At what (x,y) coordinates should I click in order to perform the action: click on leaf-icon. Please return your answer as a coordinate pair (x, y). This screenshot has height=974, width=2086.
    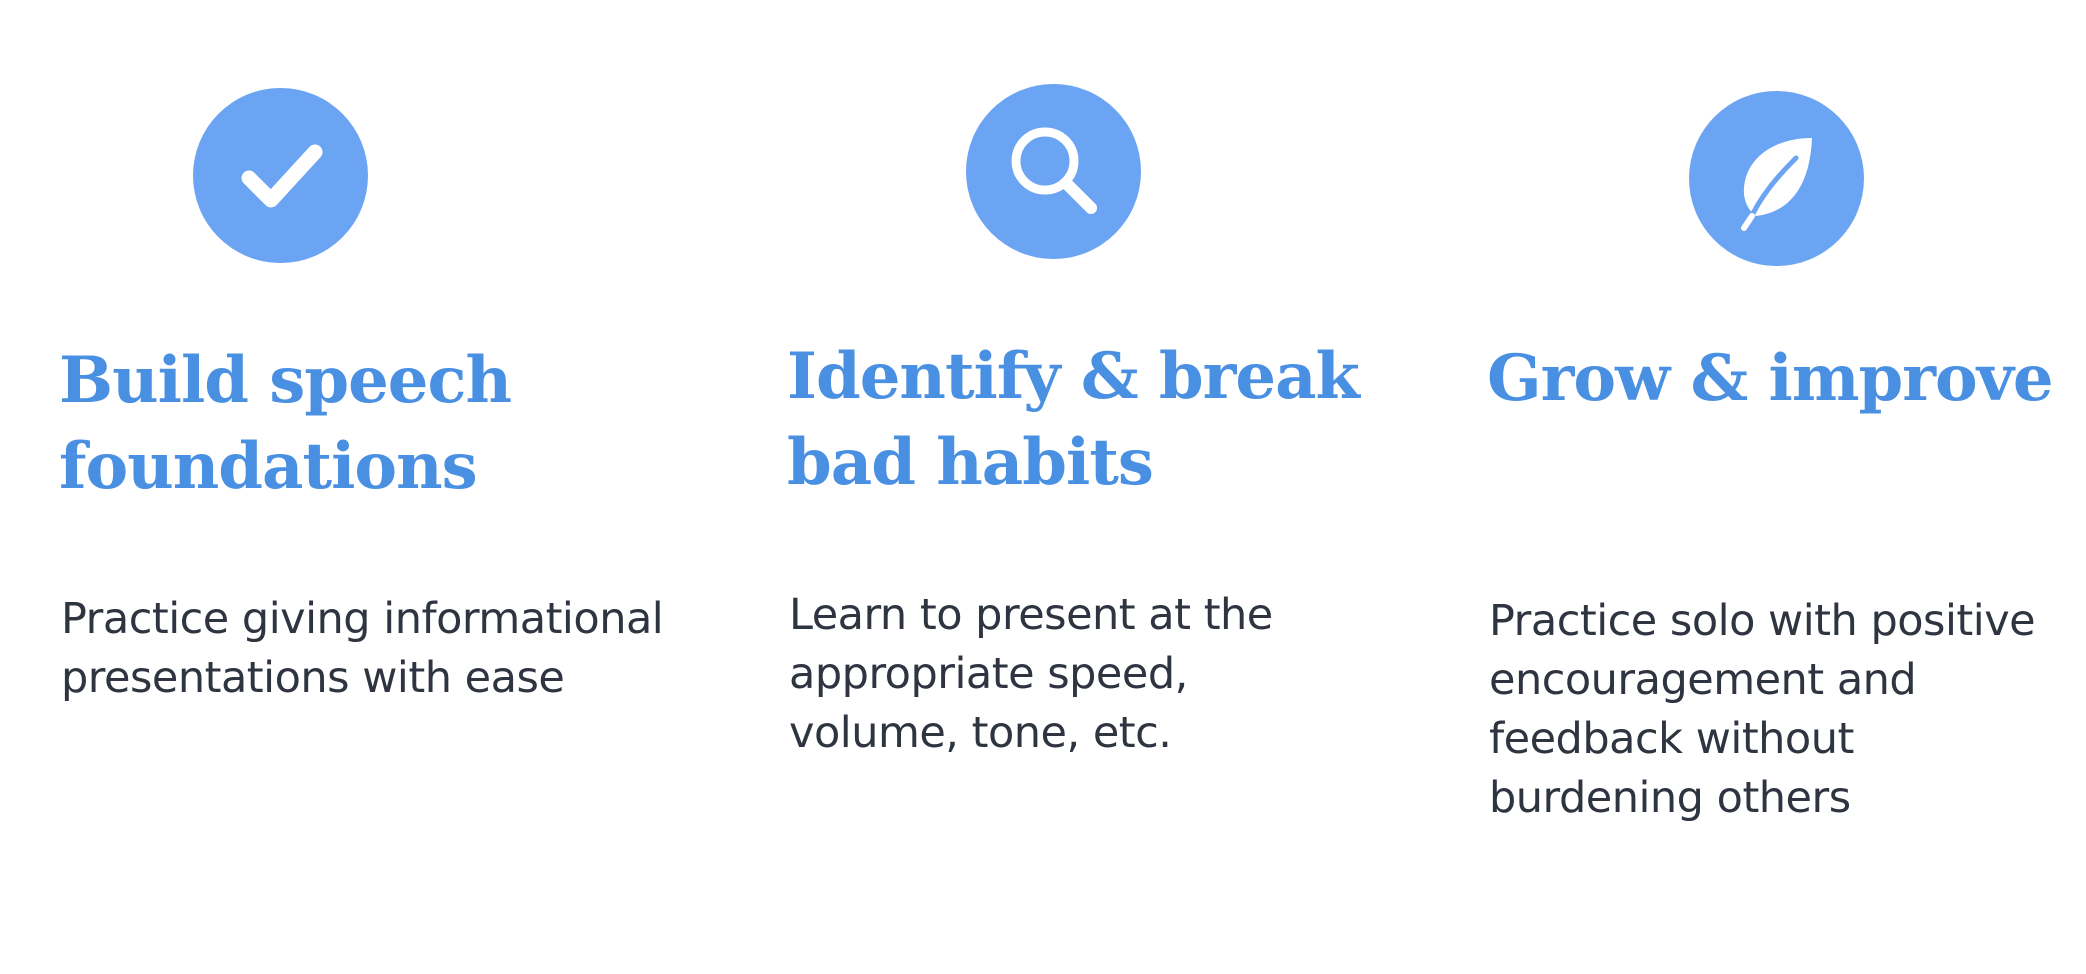
    Looking at the image, I should click on (1776, 184).